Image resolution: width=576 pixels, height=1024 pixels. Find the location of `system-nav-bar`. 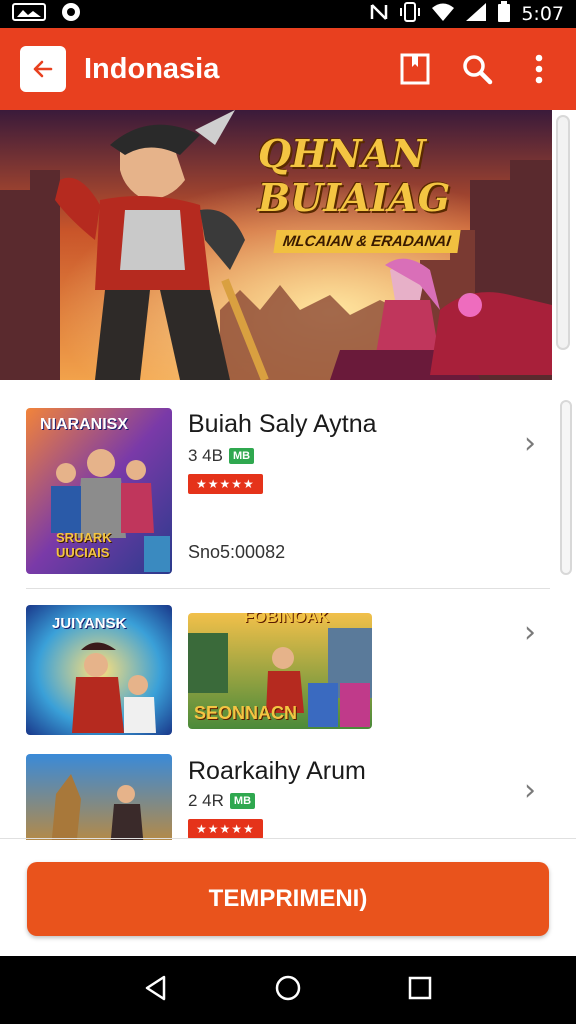

system-nav-bar is located at coordinates (288, 990).